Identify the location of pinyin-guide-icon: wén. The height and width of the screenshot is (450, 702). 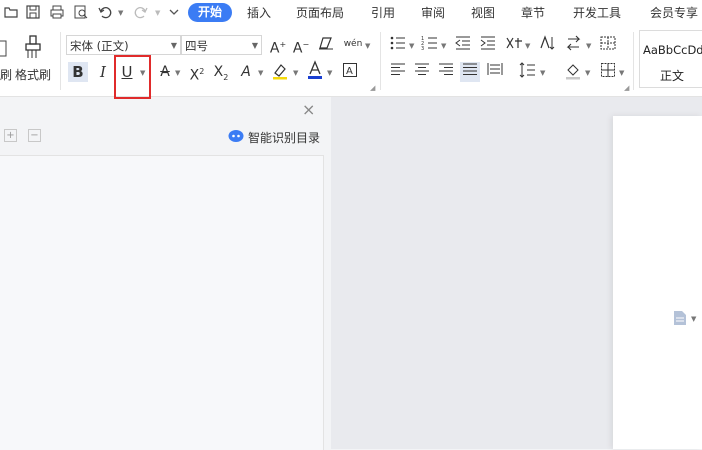
(353, 44).